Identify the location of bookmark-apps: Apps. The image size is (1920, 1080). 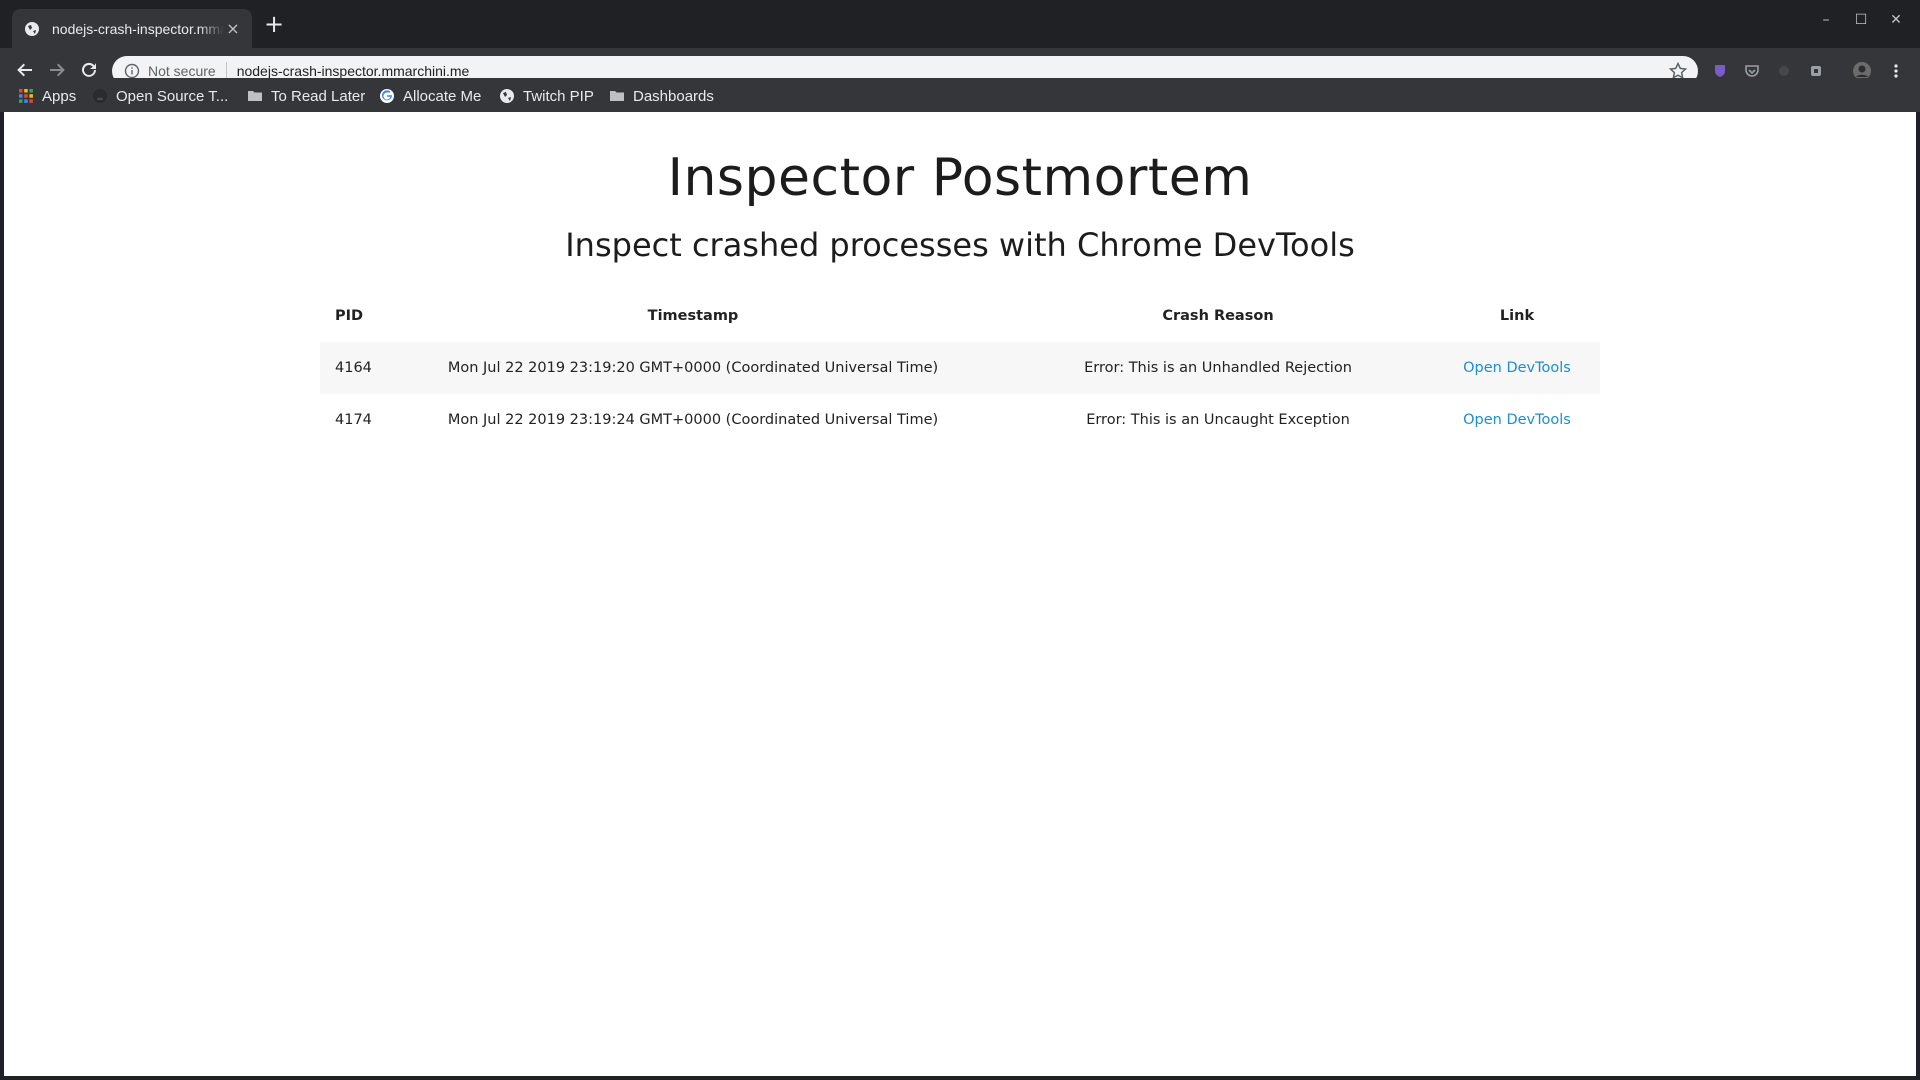
(47, 96).